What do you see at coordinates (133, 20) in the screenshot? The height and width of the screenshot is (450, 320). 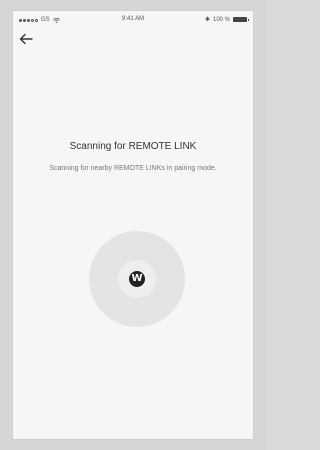 I see `status-bar: GS 9:41 AM ✱ 100 %` at bounding box center [133, 20].